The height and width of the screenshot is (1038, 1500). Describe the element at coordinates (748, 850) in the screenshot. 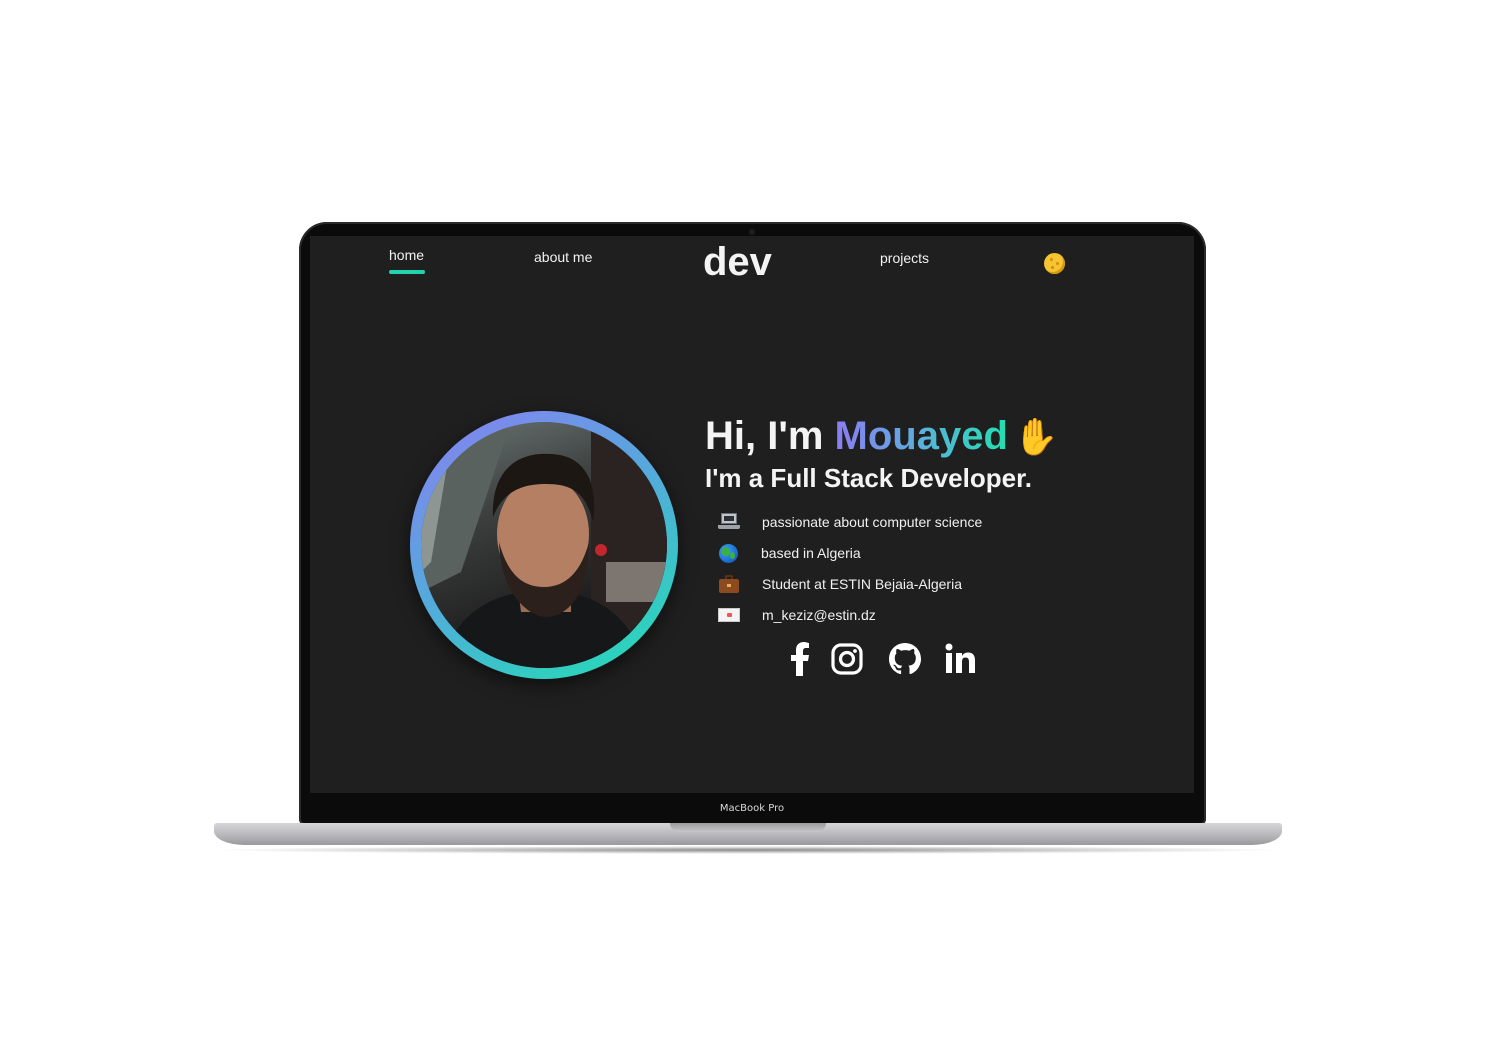

I see `laptop-shadow` at that location.